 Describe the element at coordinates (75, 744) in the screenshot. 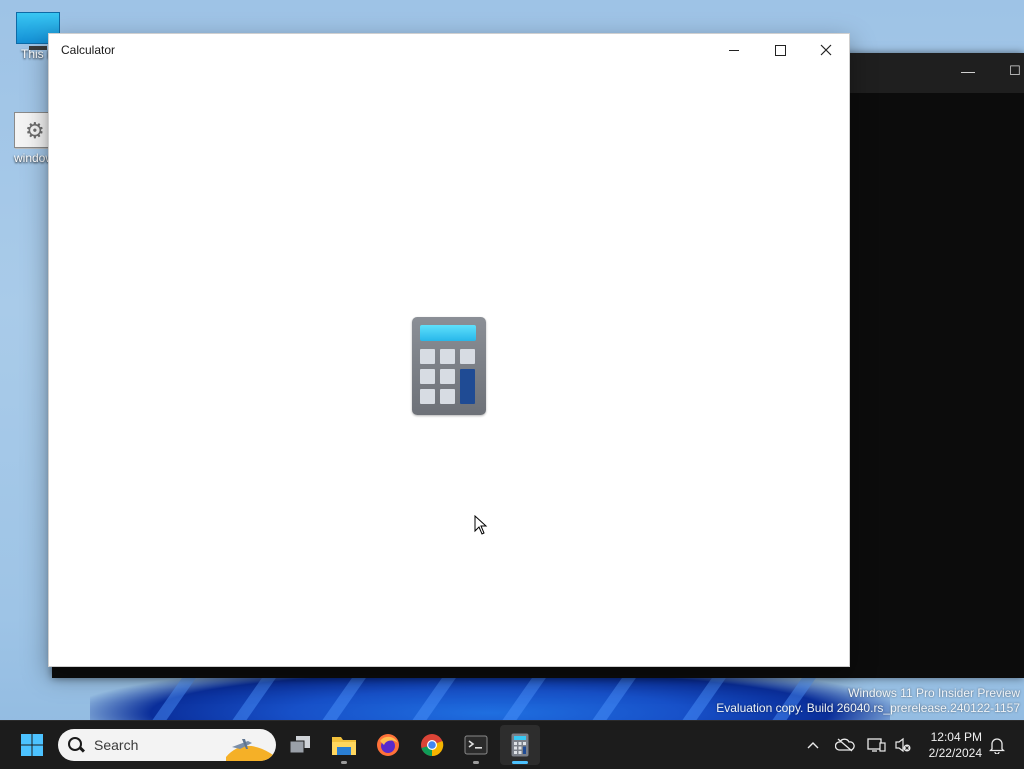

I see `search-icon` at that location.